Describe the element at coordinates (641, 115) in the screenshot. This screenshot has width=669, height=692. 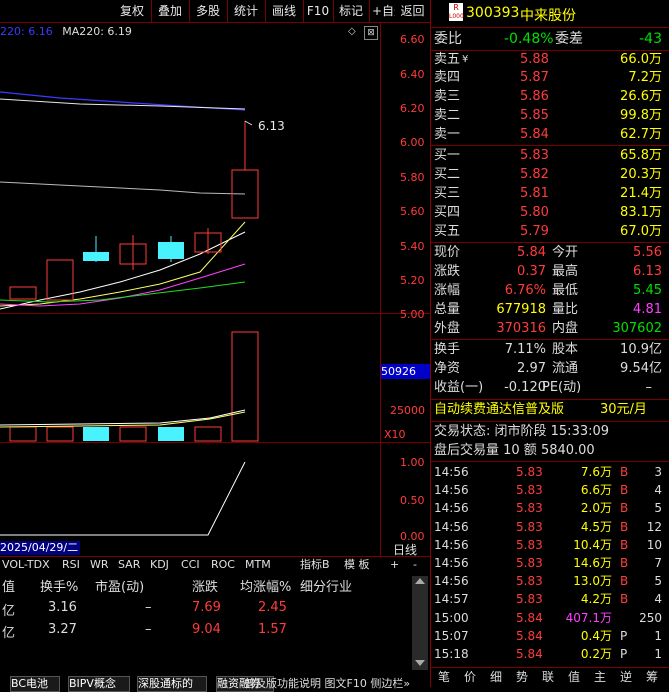
I see `sell-volume: 99.8万` at that location.